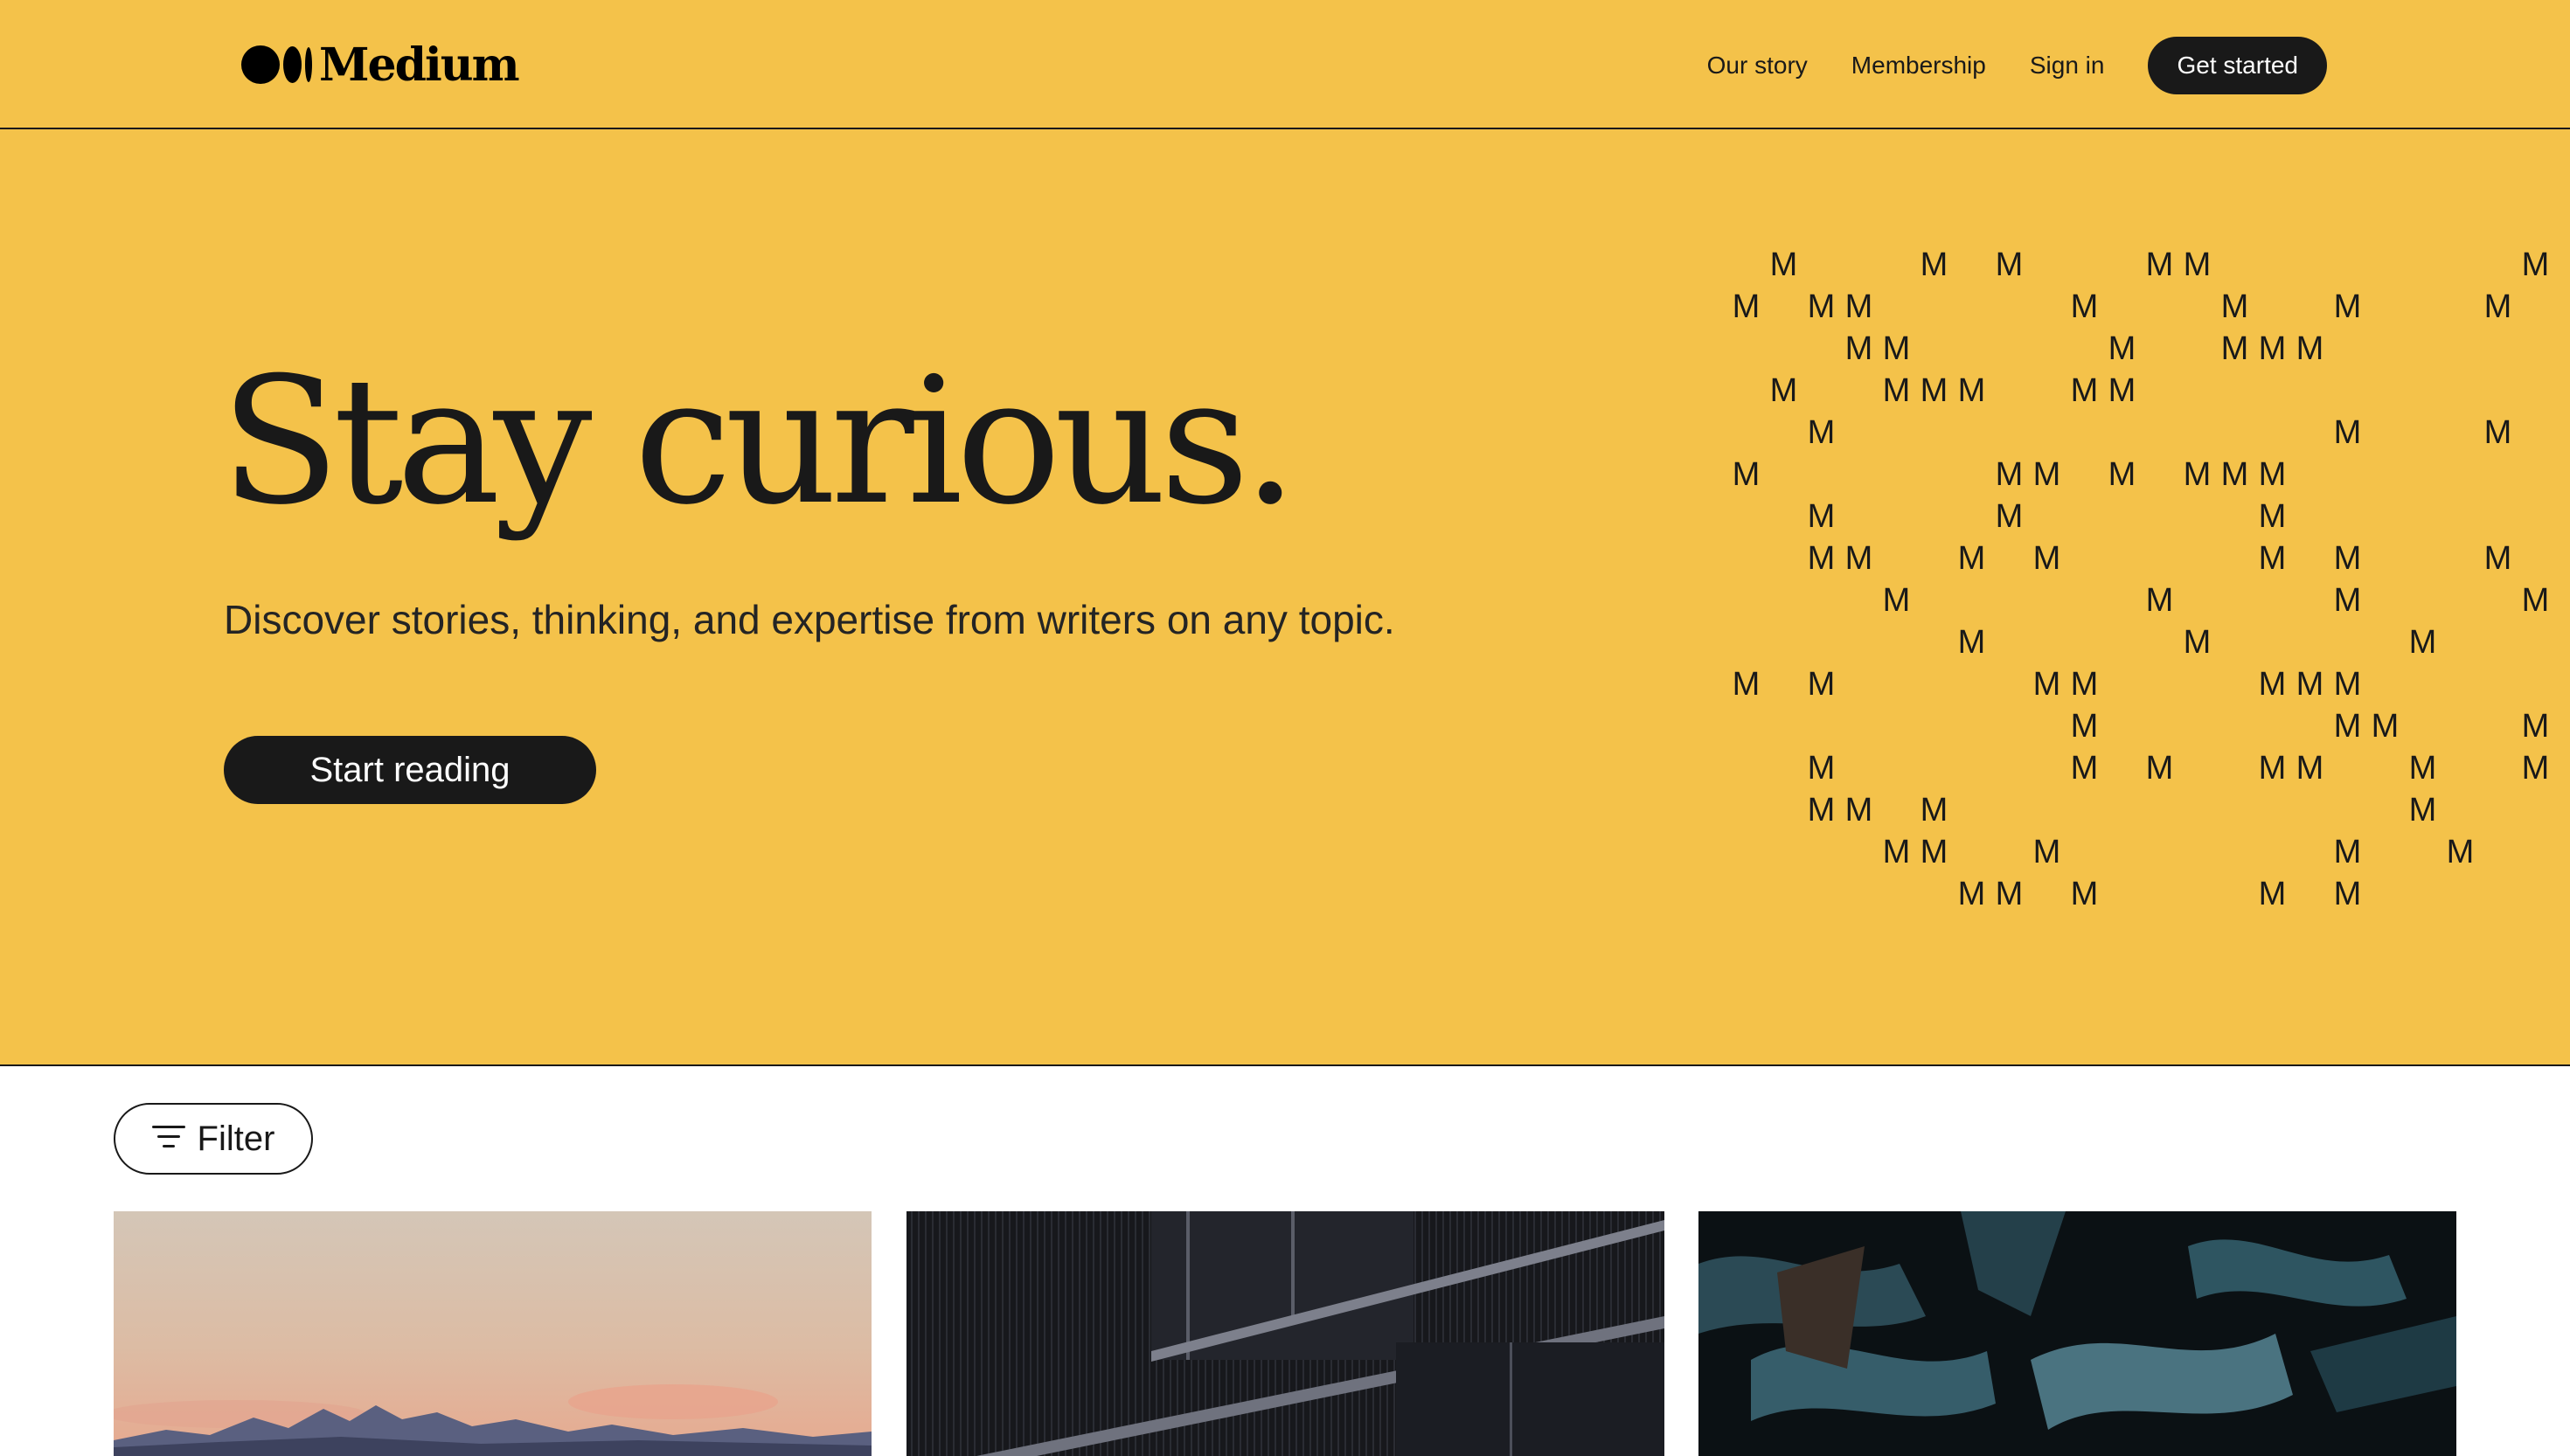 The height and width of the screenshot is (1456, 2570). I want to click on medium-logo-icon, so click(276, 64).